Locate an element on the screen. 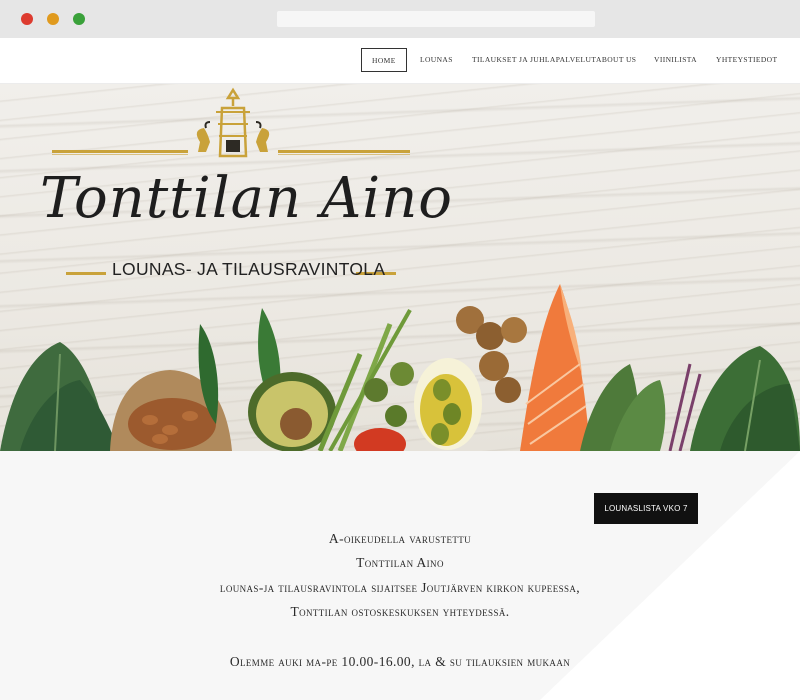 The width and height of the screenshot is (800, 700). nav-item-lounas: LOUNAS is located at coordinates (436, 60).